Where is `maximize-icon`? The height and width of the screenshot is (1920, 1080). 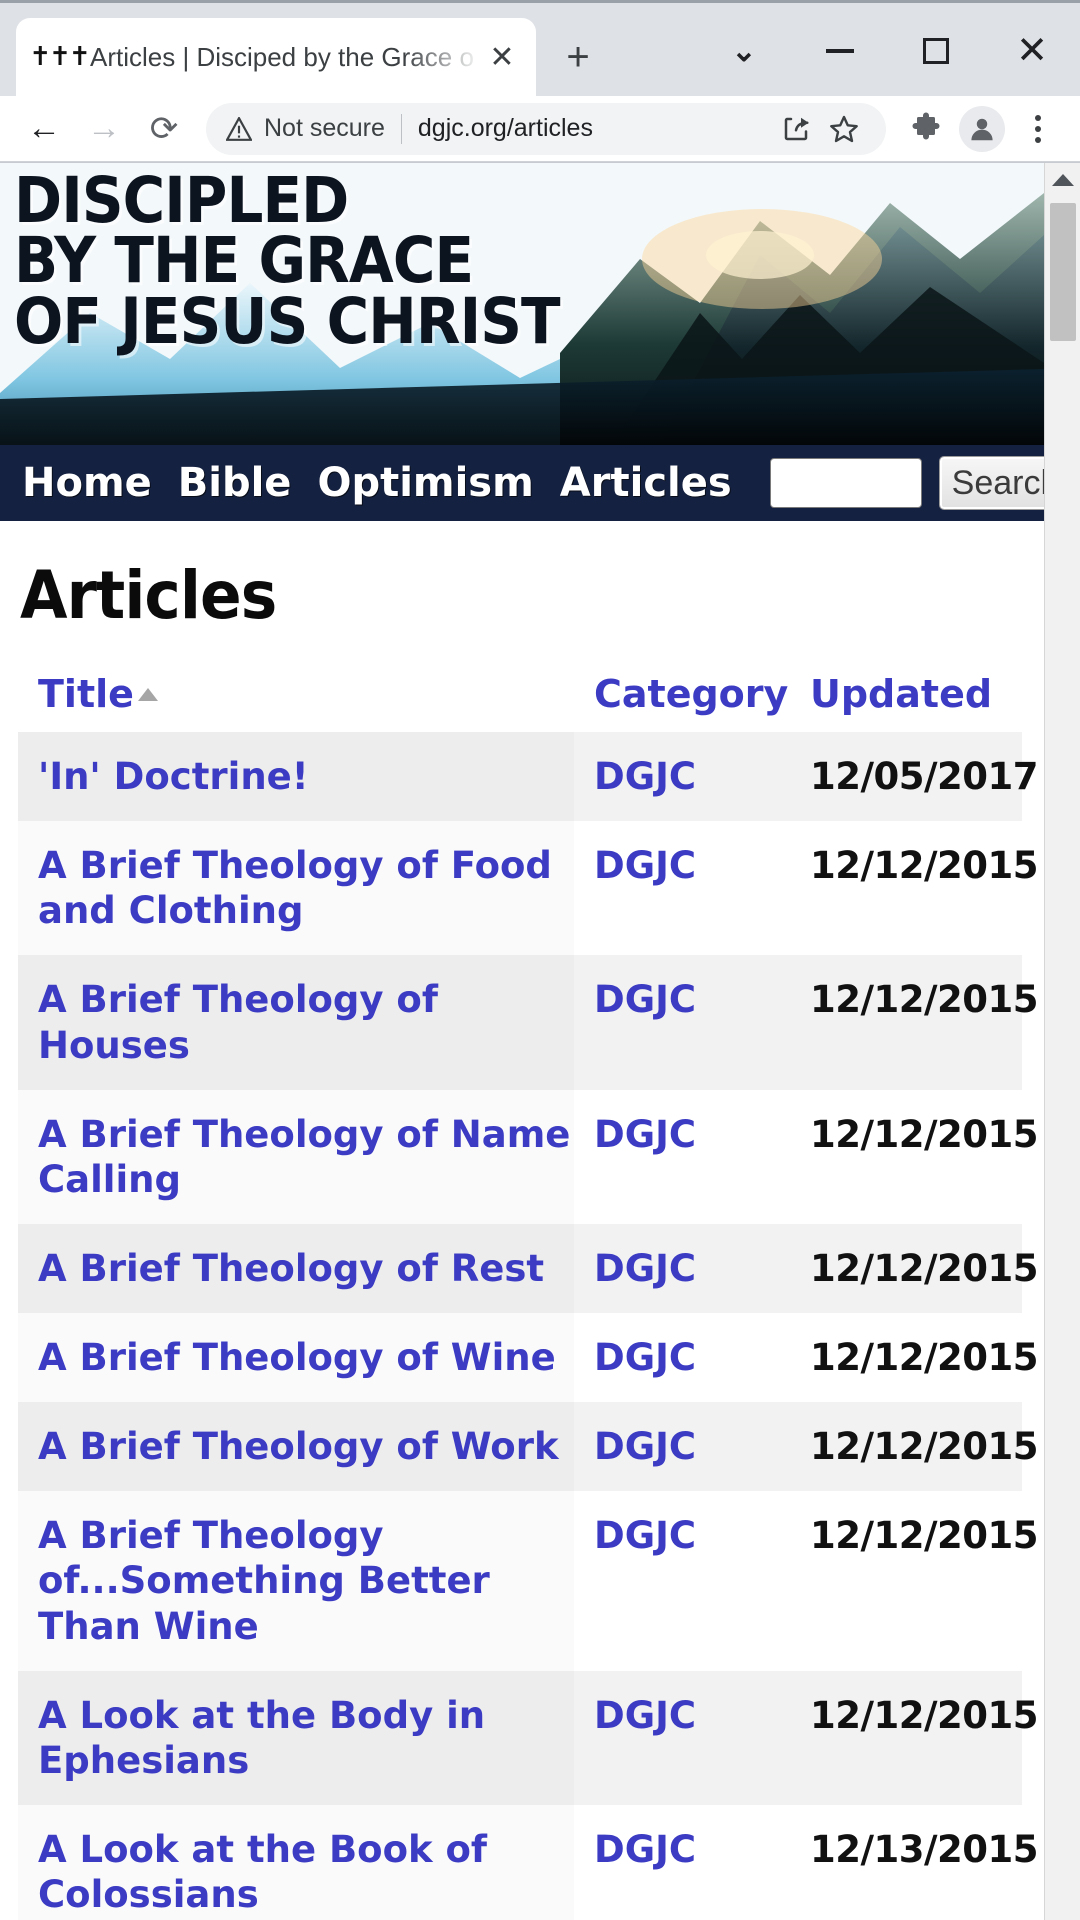
maximize-icon is located at coordinates (936, 51).